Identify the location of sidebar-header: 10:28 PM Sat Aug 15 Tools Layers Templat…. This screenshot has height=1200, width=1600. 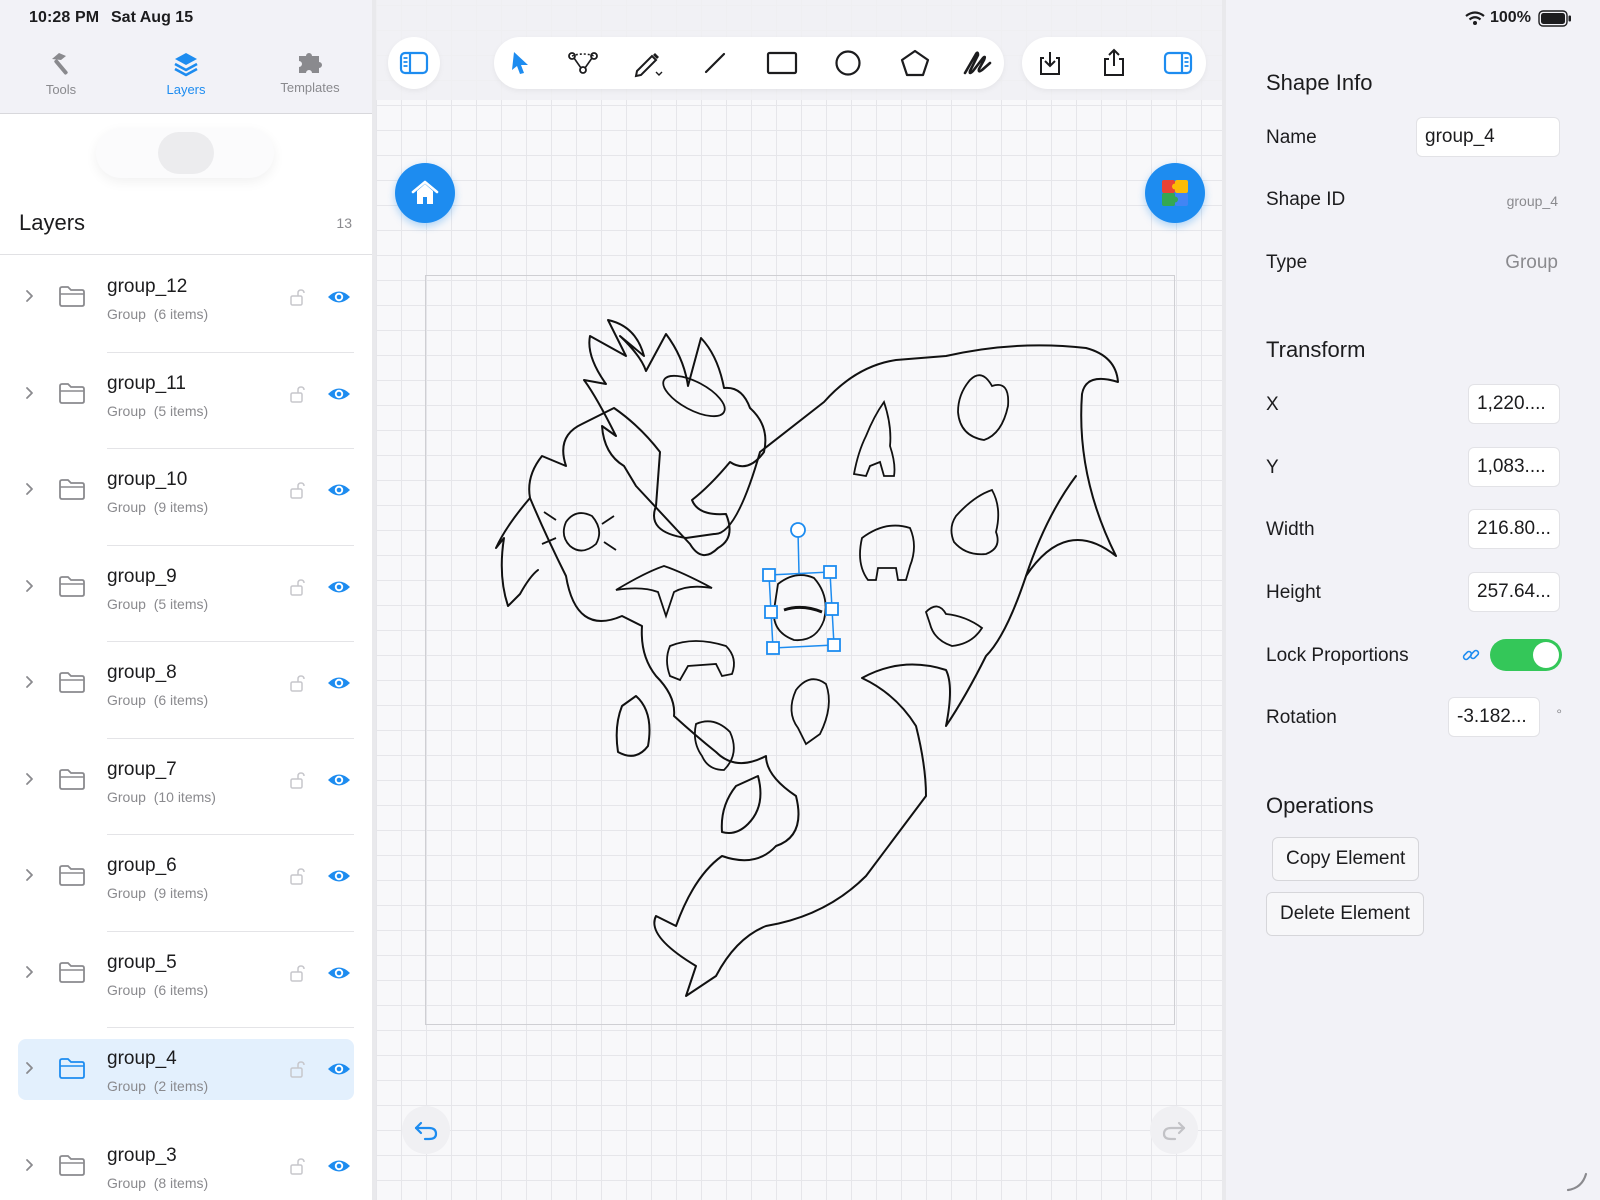
(186, 57).